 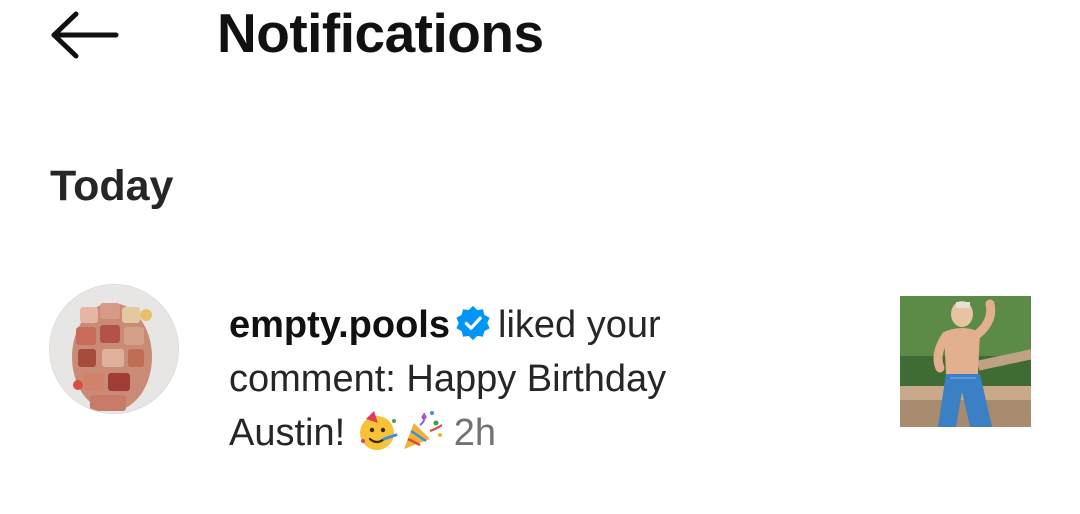 I want to click on partying-face-emoji, so click(x=378, y=430).